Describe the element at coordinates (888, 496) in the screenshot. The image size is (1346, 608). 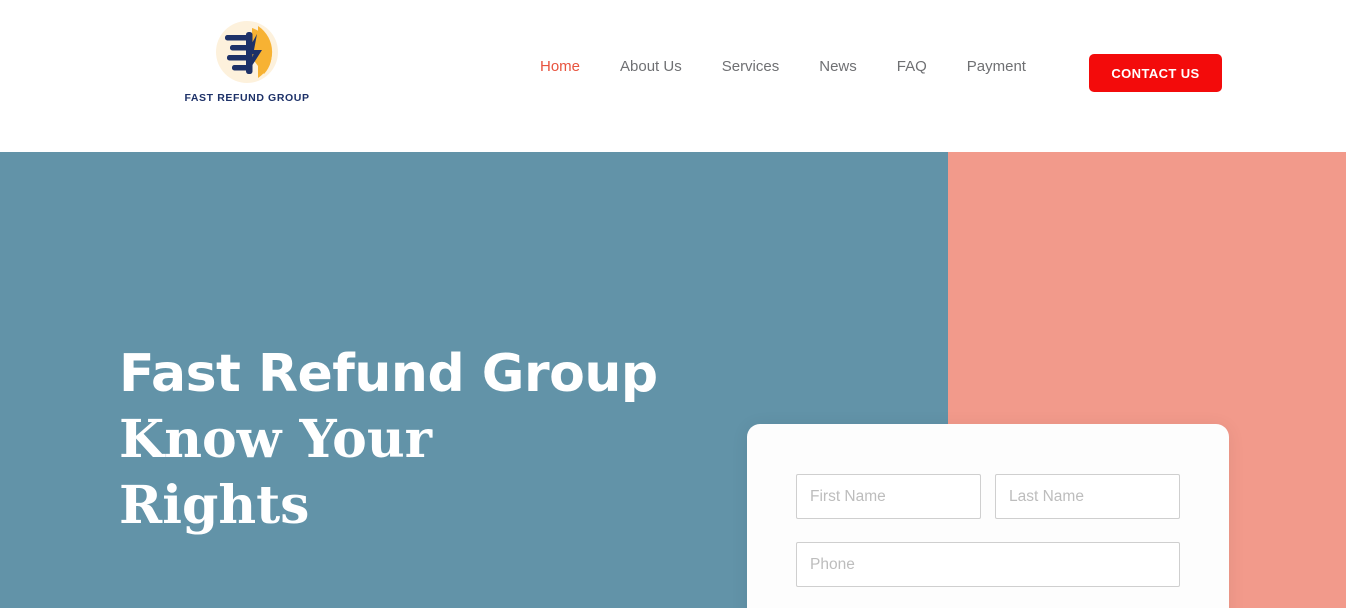
I see `first-name-input` at that location.